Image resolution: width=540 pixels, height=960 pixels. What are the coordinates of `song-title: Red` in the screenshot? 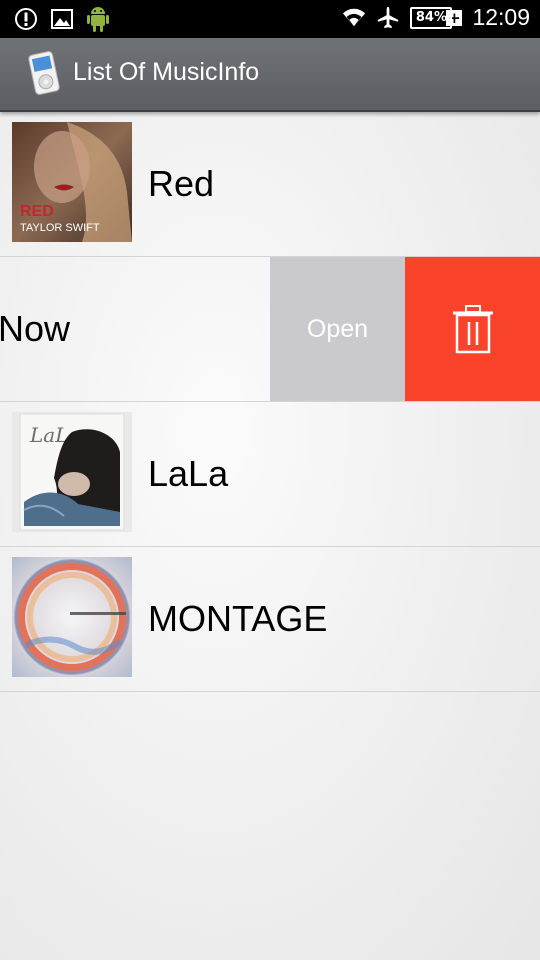 It's located at (181, 183).